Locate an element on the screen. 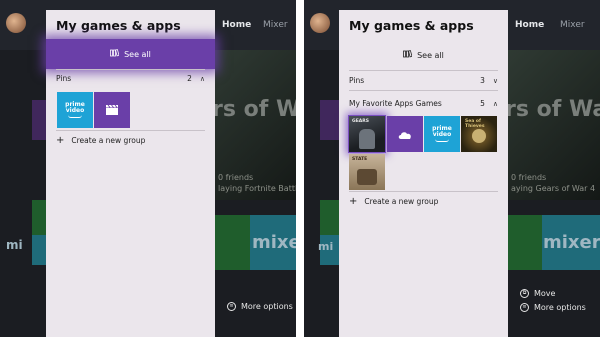 This screenshot has width=600, height=337. onedrive-tile is located at coordinates (405, 134).